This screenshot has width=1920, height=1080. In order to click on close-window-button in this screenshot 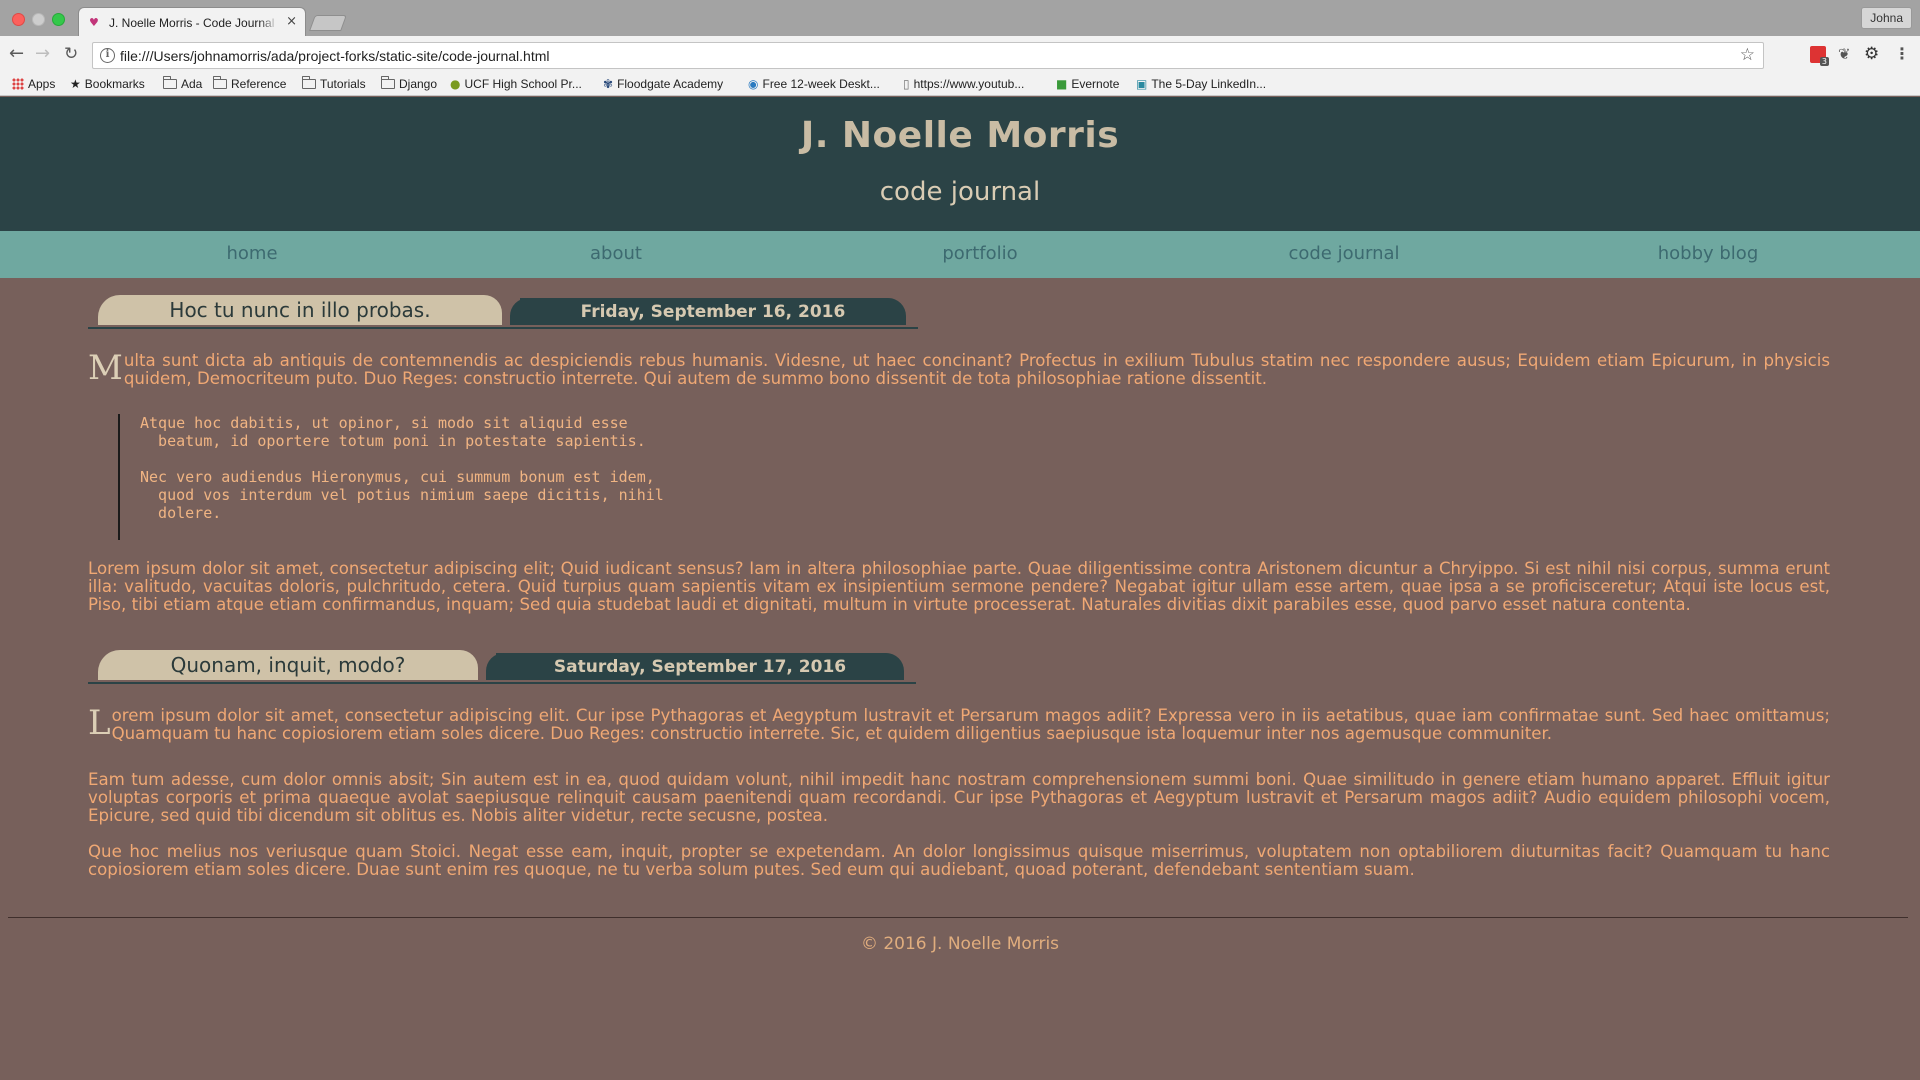, I will do `click(18, 19)`.